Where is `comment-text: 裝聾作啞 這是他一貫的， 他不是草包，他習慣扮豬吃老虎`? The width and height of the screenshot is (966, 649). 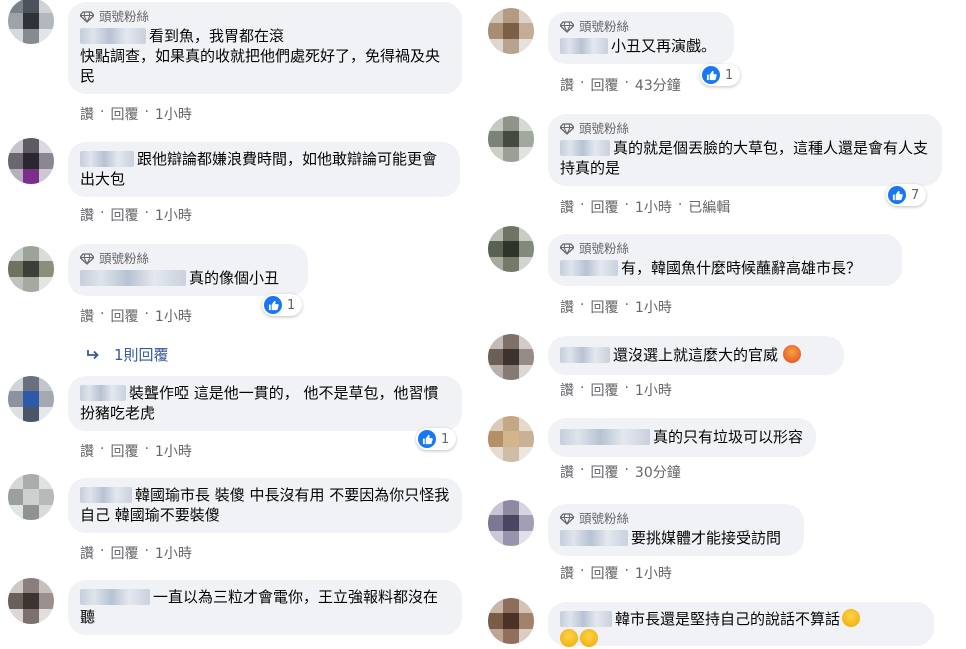
comment-text: 裝聾作啞 這是他一貫的， 他不是草包，他習慣扮豬吃老虎 is located at coordinates (259, 403).